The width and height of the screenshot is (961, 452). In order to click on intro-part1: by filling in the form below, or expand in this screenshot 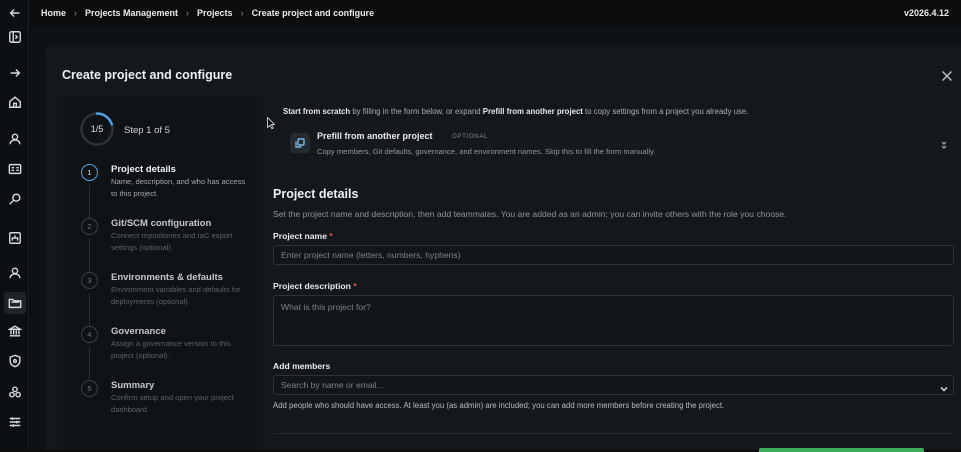, I will do `click(416, 111)`.